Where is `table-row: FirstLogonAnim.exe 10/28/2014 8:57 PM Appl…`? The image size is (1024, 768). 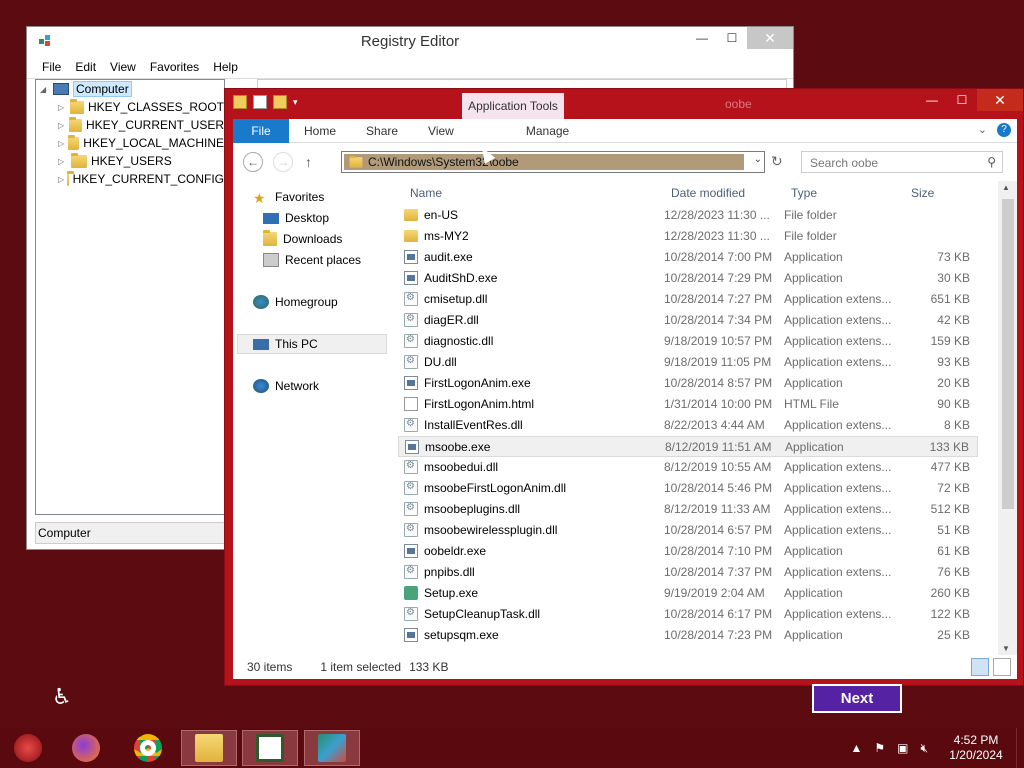
table-row: FirstLogonAnim.exe 10/28/2014 8:57 PM Appl… is located at coordinates (688, 383).